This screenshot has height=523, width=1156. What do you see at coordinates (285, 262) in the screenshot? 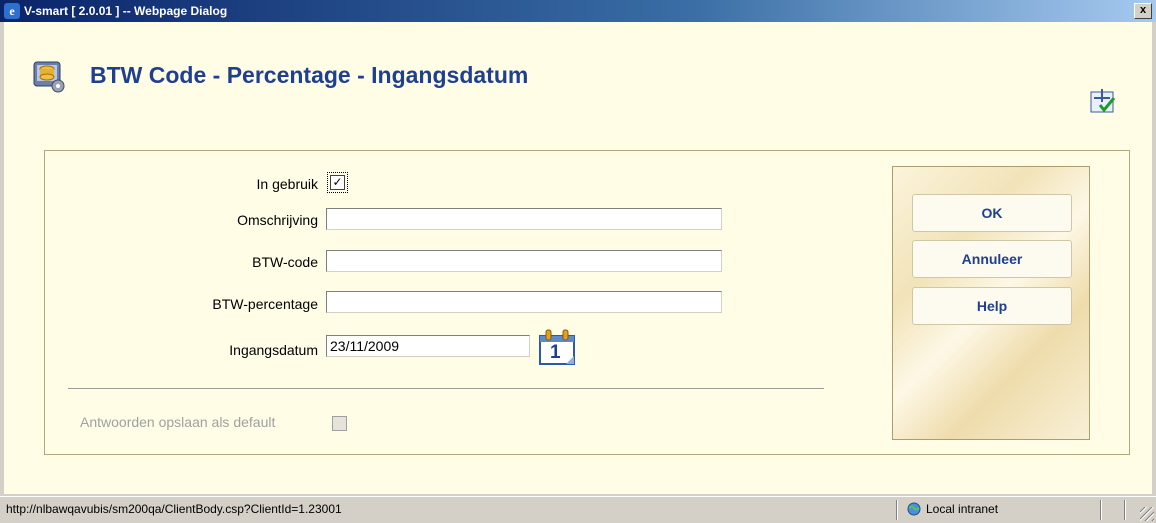
I see `btw-code-label: BTW-code` at bounding box center [285, 262].